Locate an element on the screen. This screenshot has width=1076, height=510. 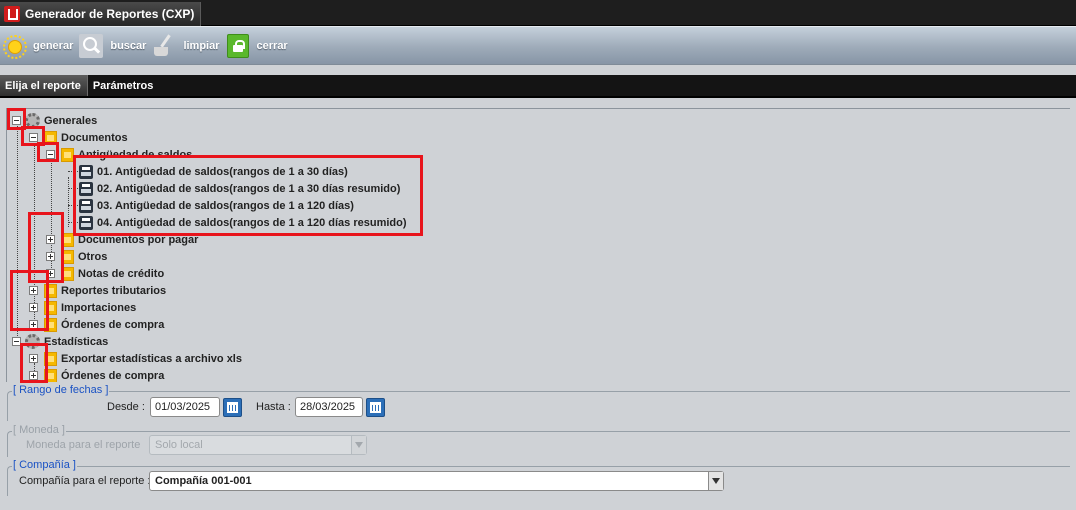
tree-label: Importaciones is located at coordinates (99, 307).